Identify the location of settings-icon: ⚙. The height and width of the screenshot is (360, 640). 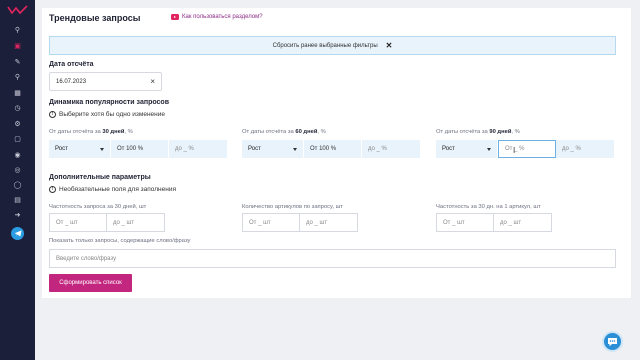
(17, 124).